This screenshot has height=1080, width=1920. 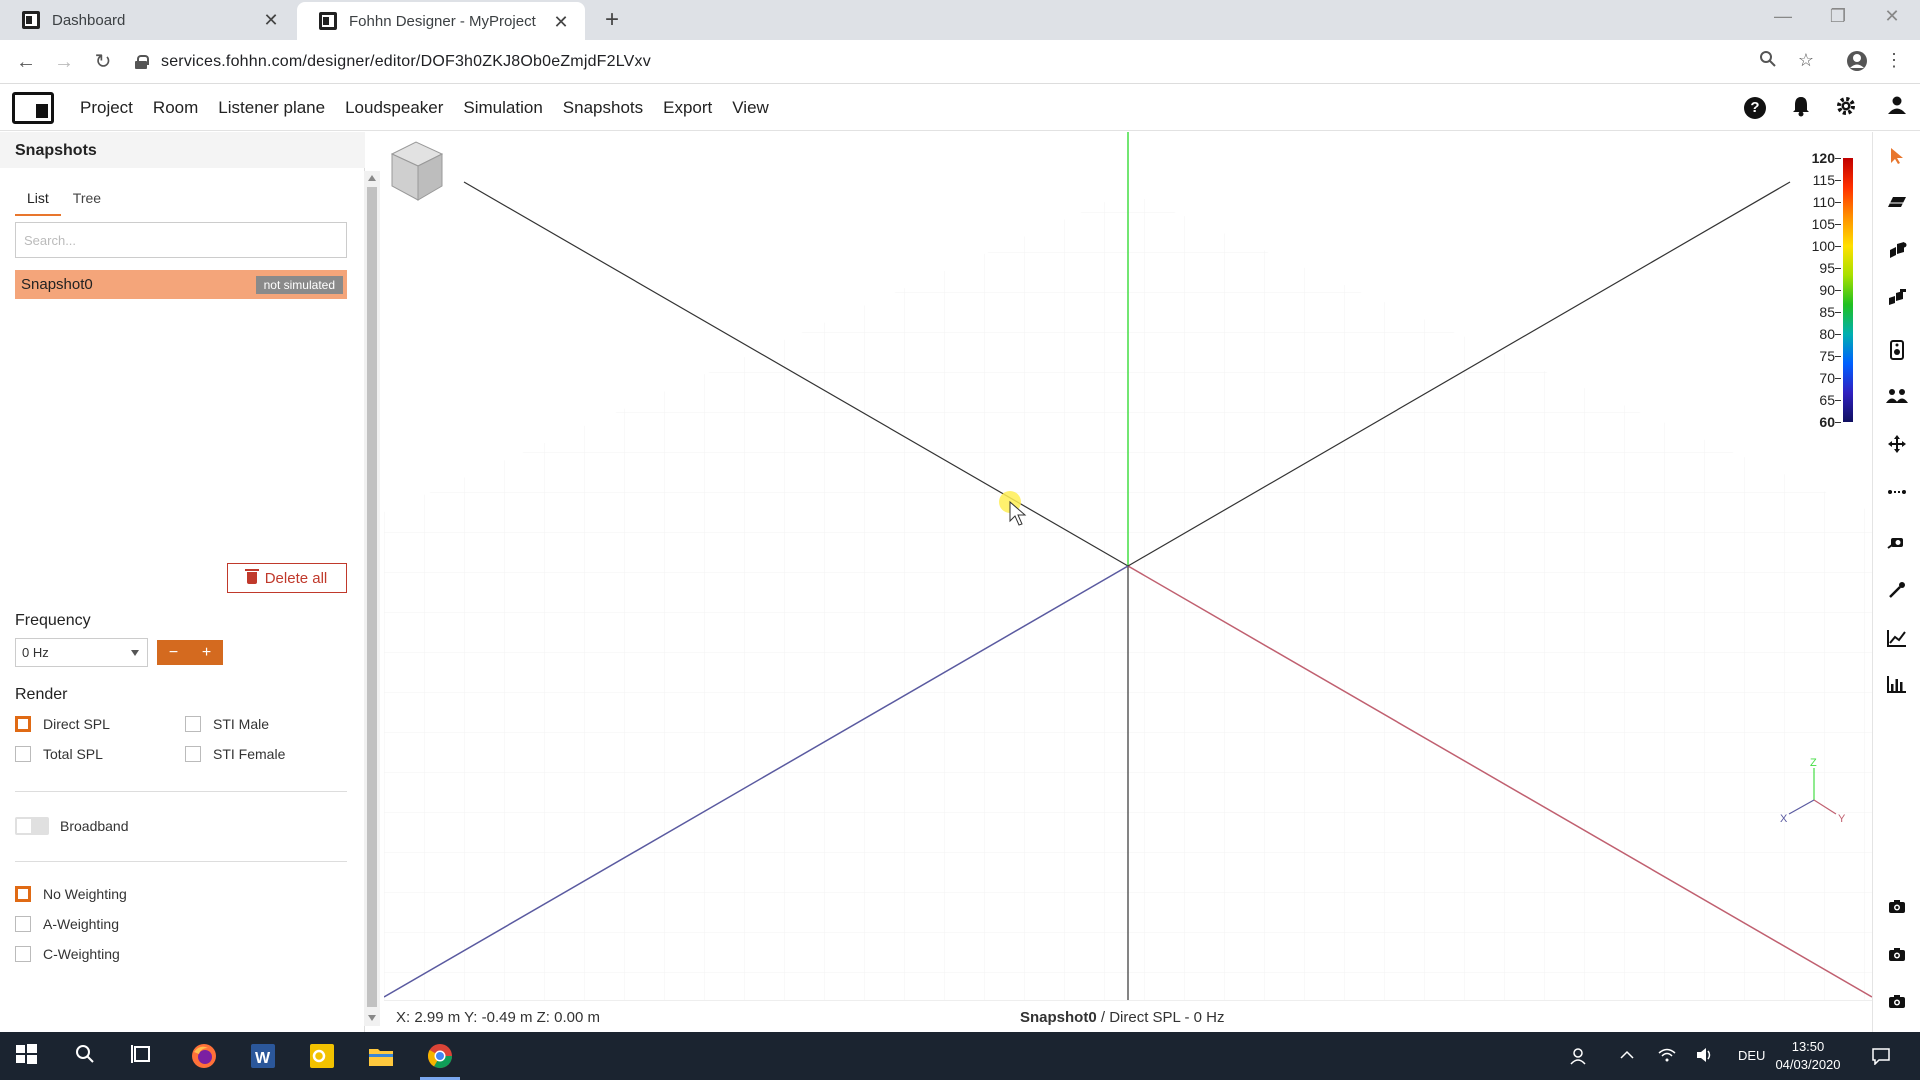 I want to click on snapshot-list-item: Snapshot0 not simulated, so click(x=181, y=284).